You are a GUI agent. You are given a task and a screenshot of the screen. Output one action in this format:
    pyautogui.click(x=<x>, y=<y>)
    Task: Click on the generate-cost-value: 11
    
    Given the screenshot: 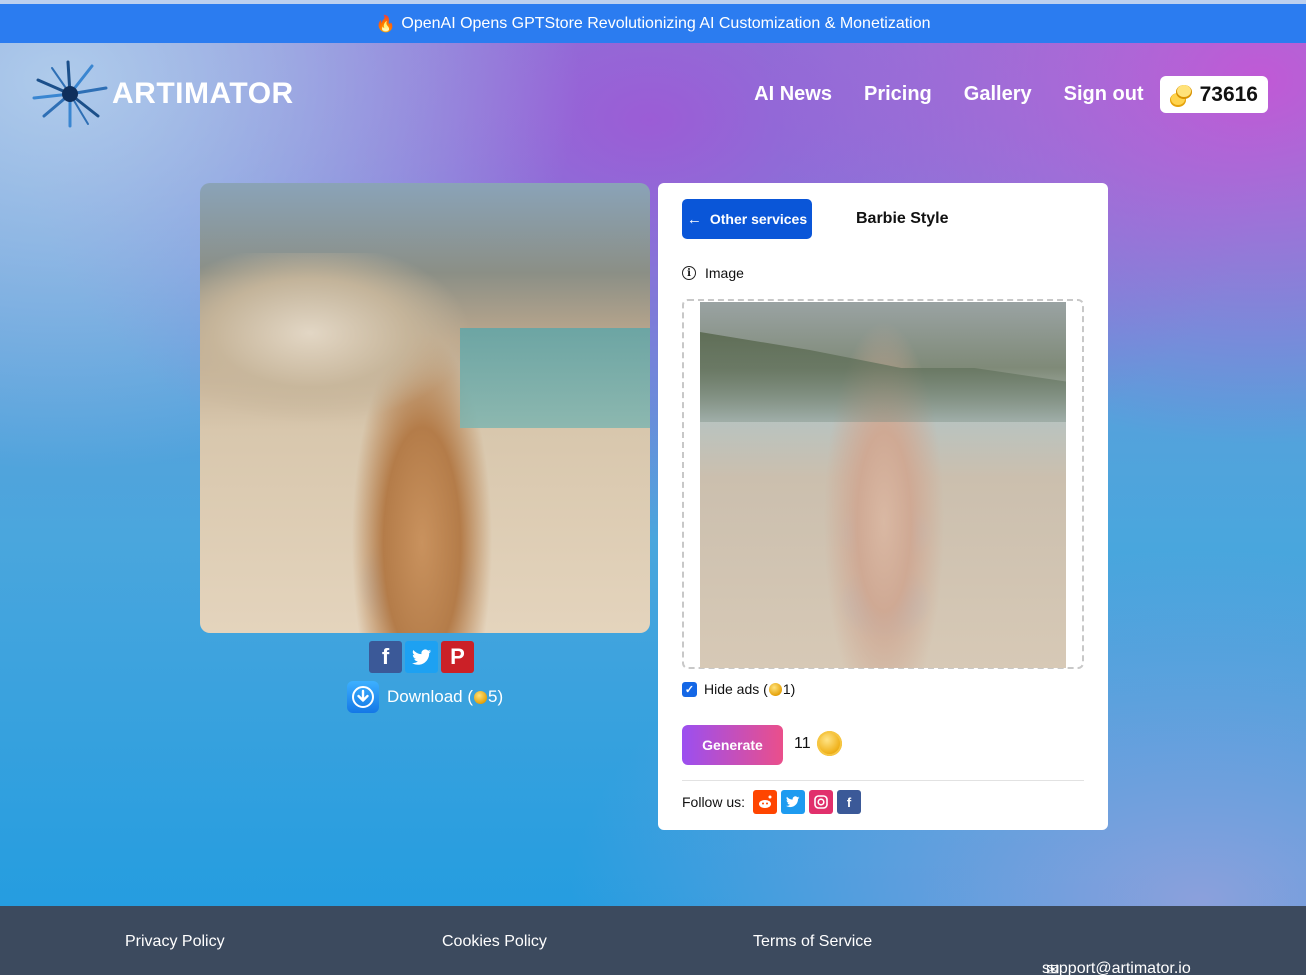 What is the action you would take?
    pyautogui.click(x=802, y=743)
    